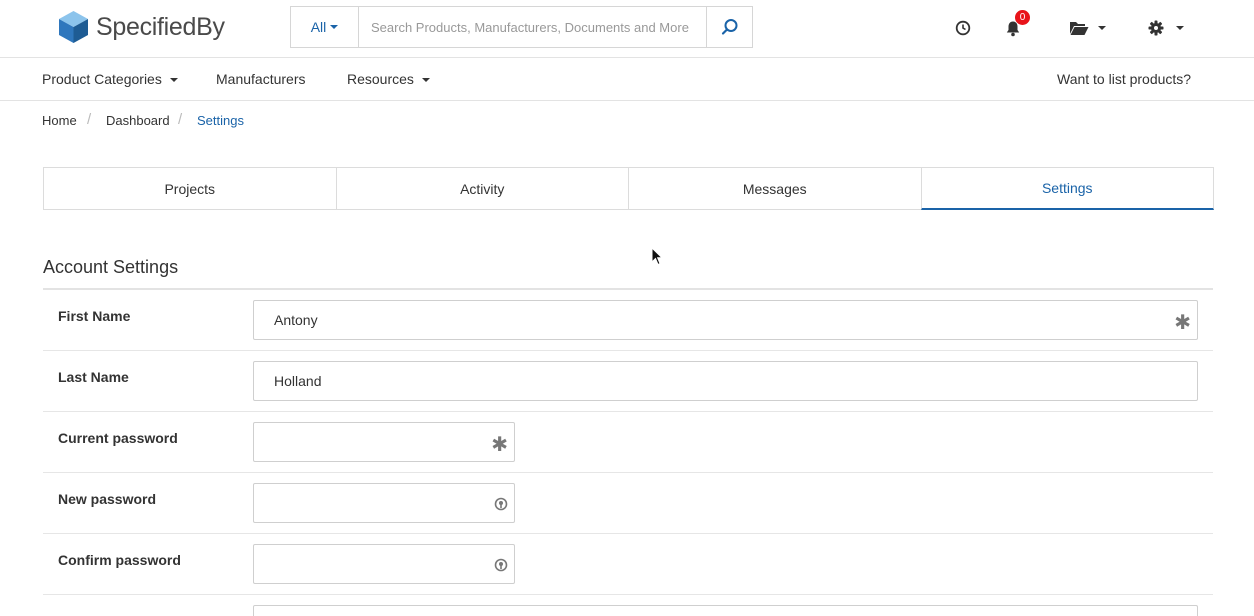 This screenshot has width=1254, height=616. I want to click on new-password-field-wrapper, so click(384, 503).